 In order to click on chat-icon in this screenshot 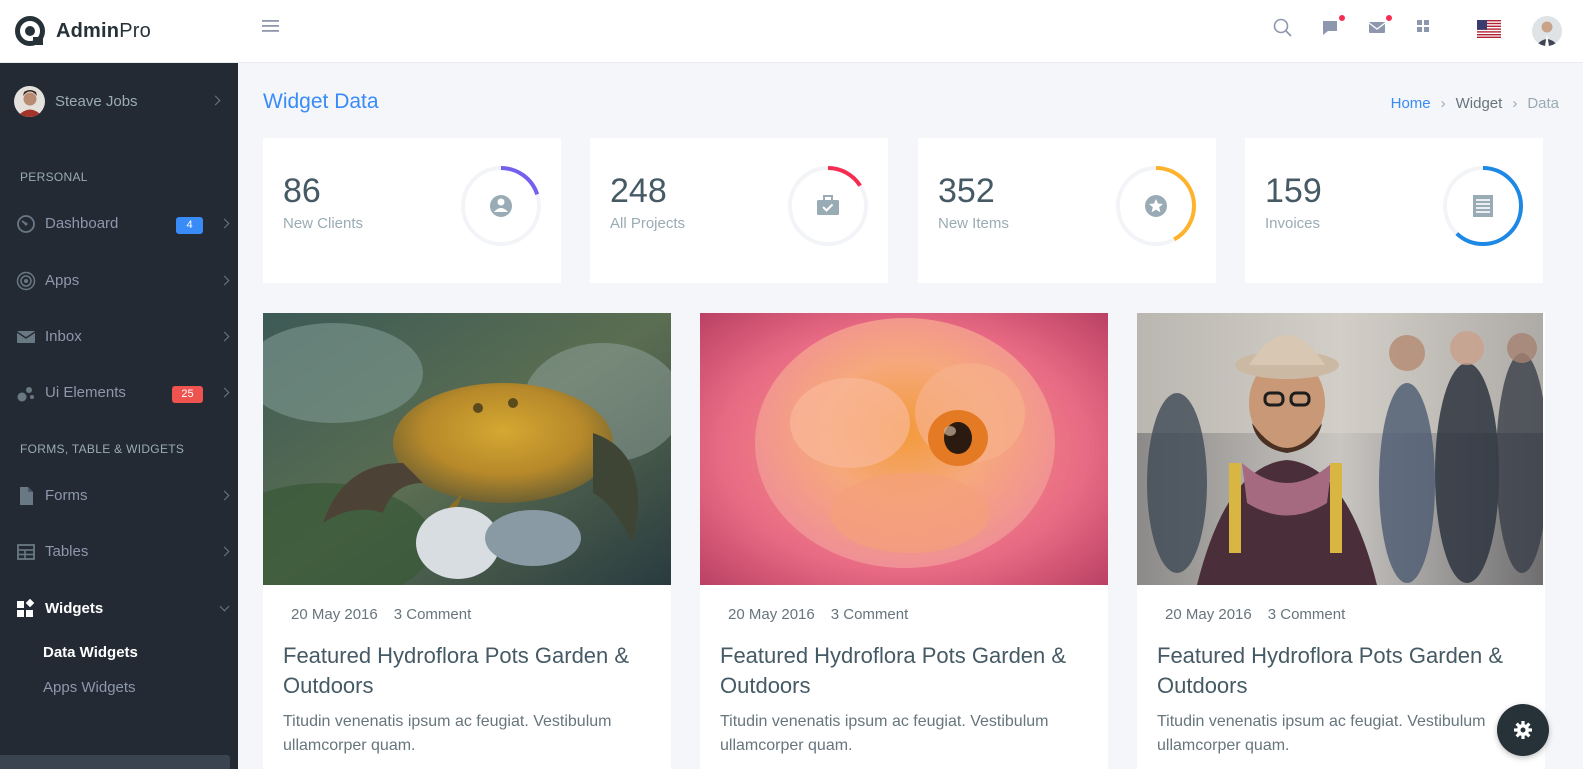, I will do `click(1333, 27)`.